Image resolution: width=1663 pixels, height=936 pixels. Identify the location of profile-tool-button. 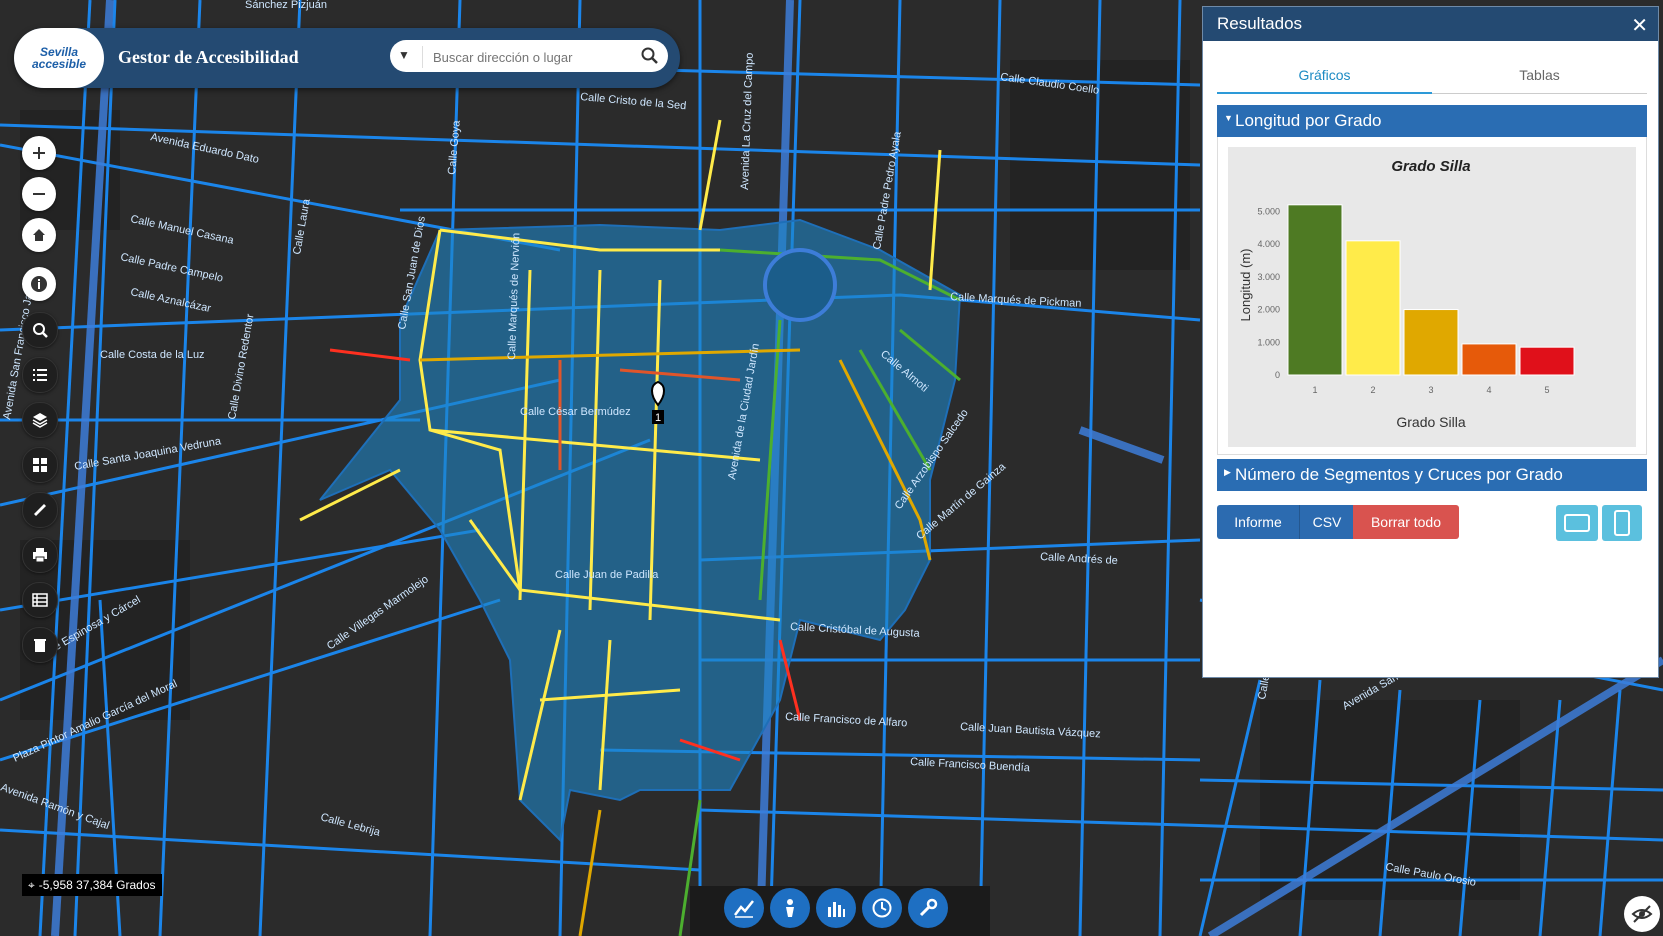
(744, 908).